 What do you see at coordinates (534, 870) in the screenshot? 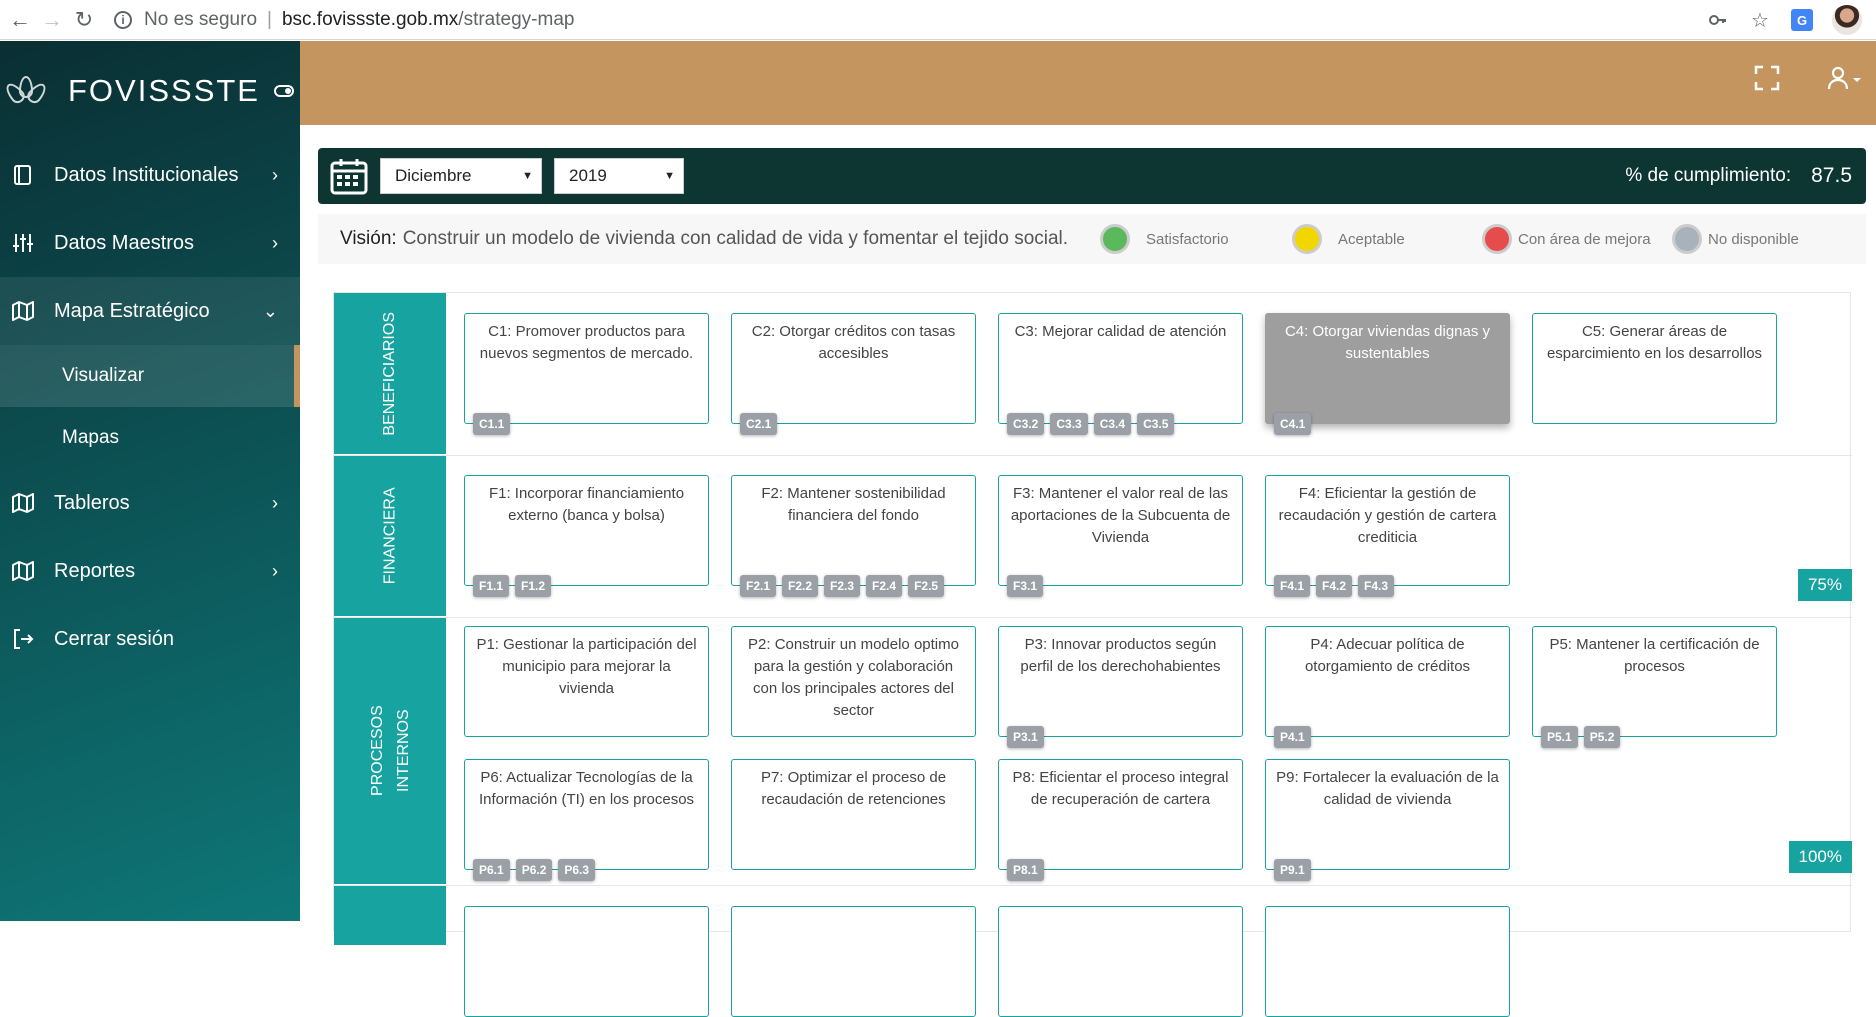
I see `indicator-chip: P6.2` at bounding box center [534, 870].